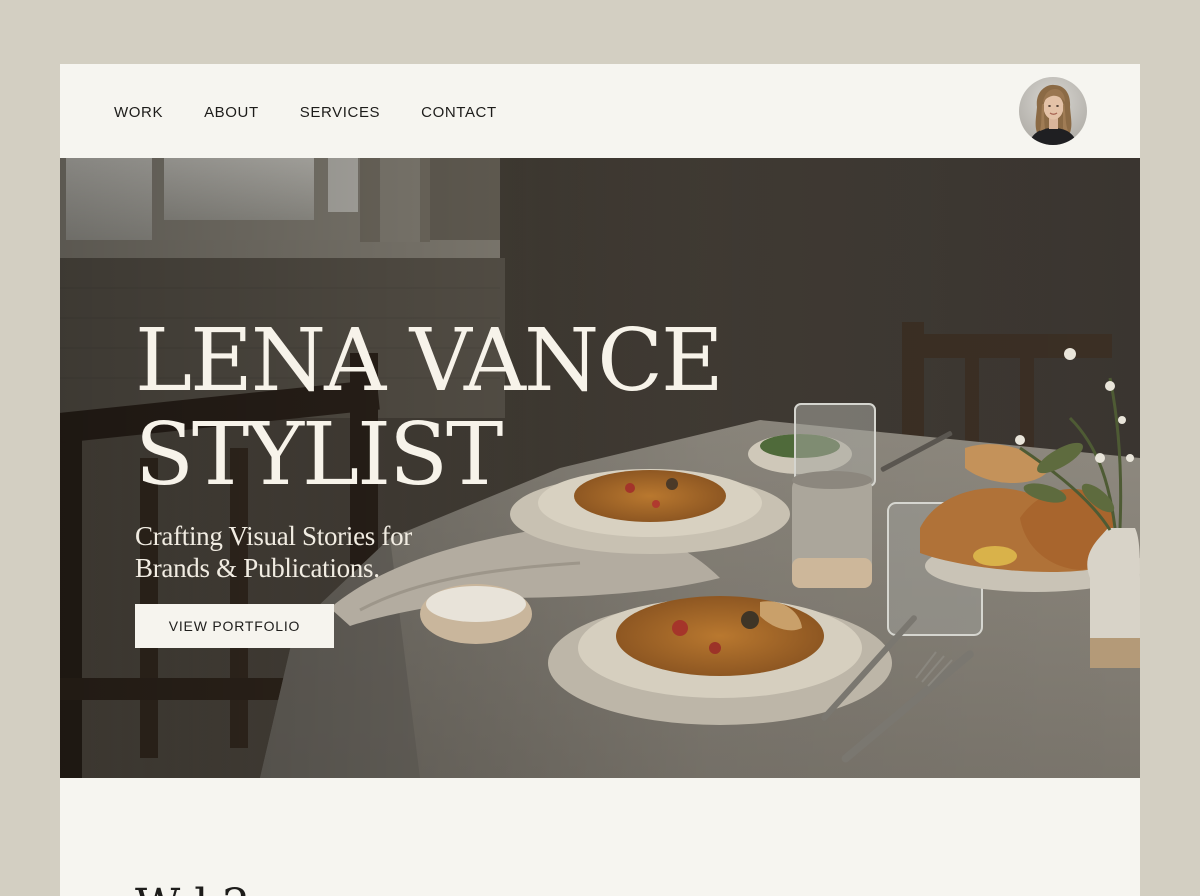 Image resolution: width=1200 pixels, height=896 pixels. What do you see at coordinates (319, 455) in the screenshot?
I see `hero-title-line-2: STYLIST` at bounding box center [319, 455].